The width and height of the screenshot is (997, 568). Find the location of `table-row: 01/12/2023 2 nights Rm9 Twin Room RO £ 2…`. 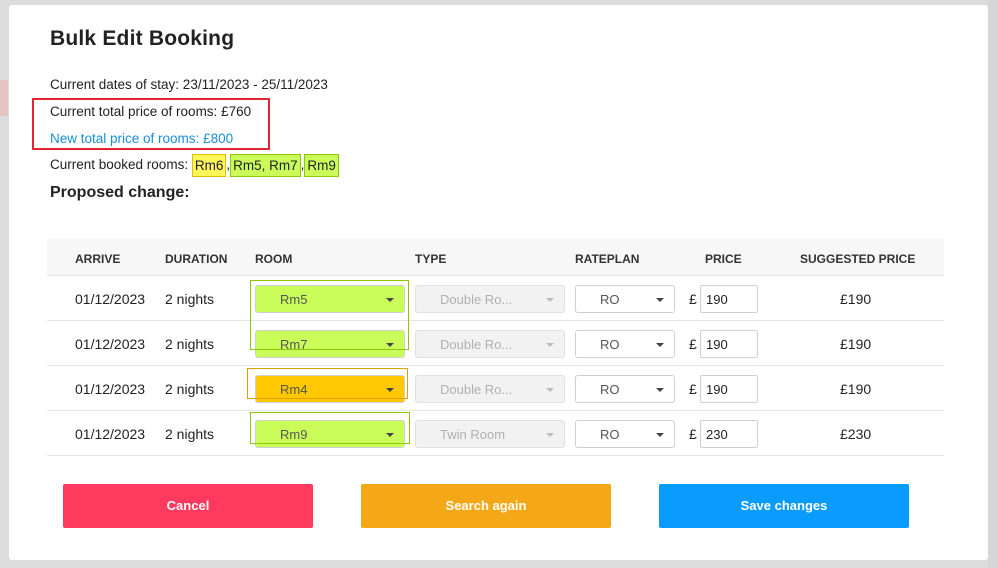

table-row: 01/12/2023 2 nights Rm9 Twin Room RO £ 2… is located at coordinates (495, 433).